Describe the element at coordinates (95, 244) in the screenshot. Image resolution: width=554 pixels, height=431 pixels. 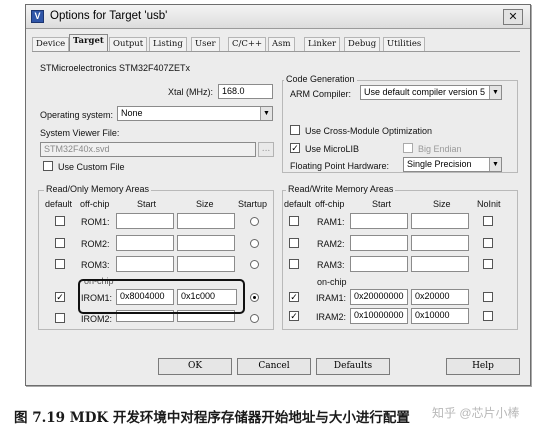
I see `rom2-label: ROM2:` at that location.